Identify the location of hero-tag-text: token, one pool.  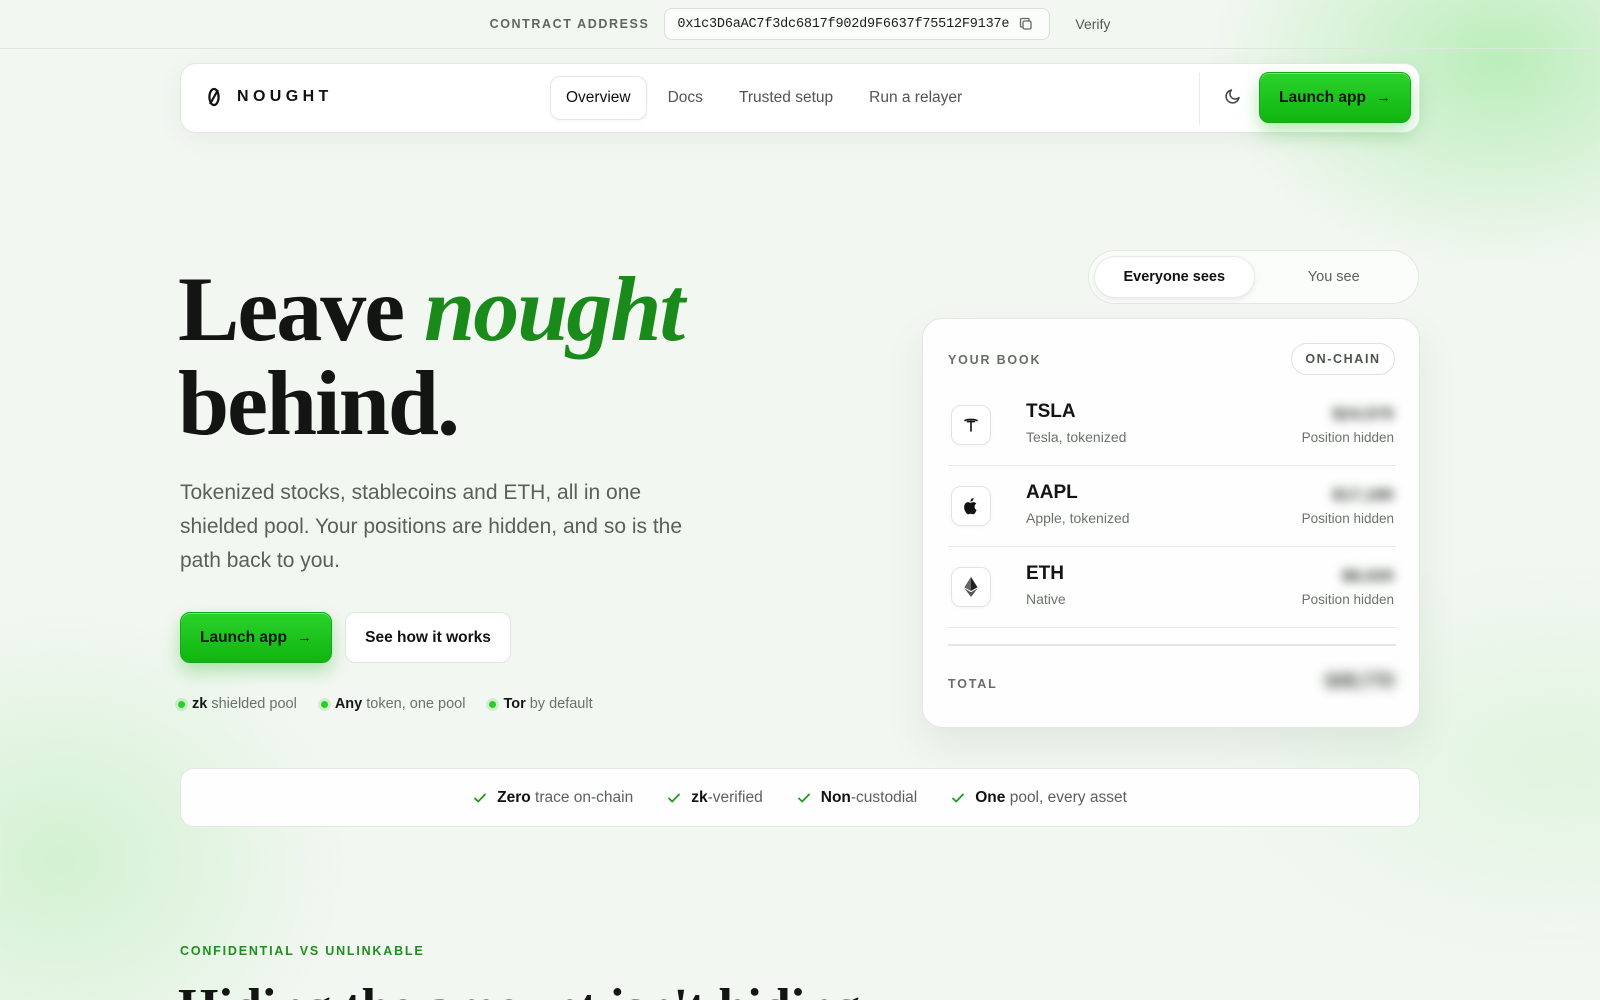
(414, 704).